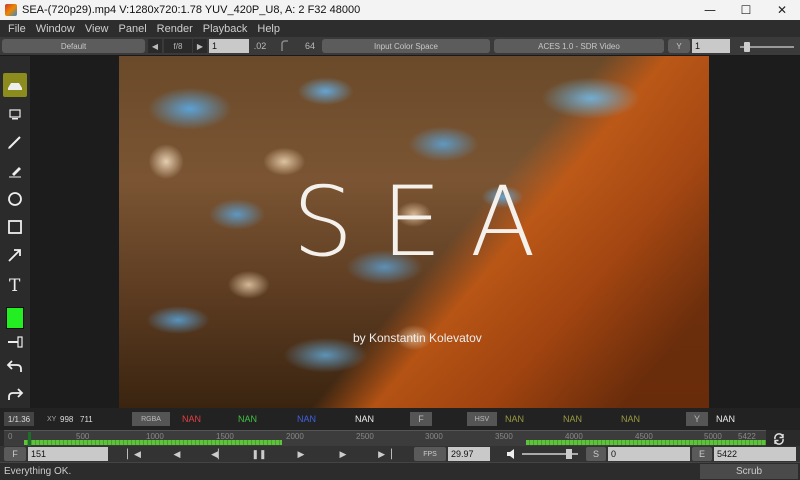 The width and height of the screenshot is (800, 480). Describe the element at coordinates (779, 439) in the screenshot. I see `loop-icon` at that location.